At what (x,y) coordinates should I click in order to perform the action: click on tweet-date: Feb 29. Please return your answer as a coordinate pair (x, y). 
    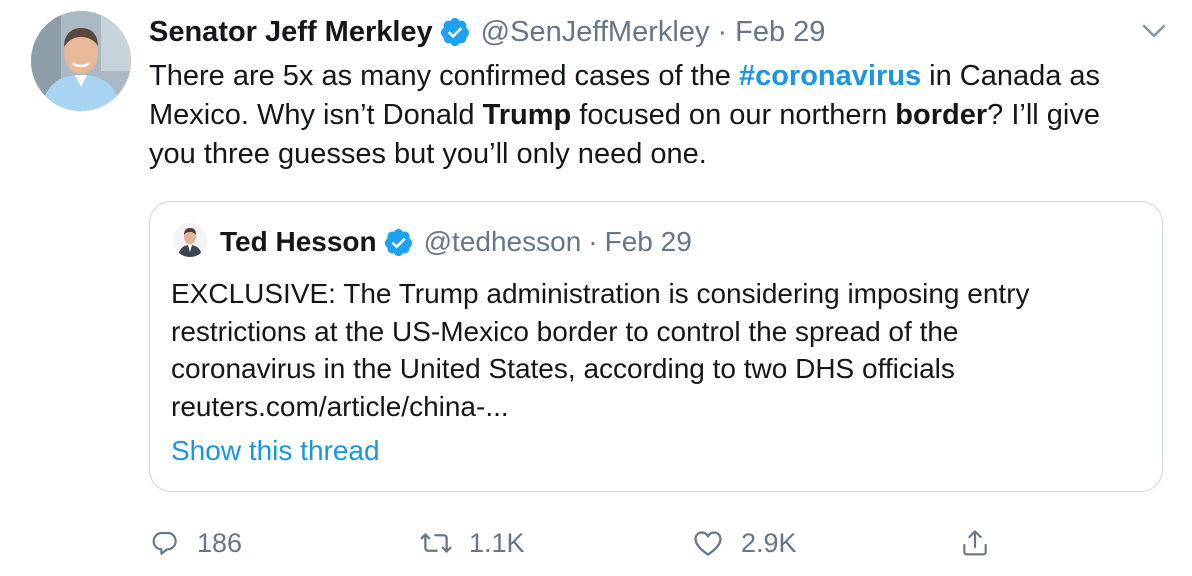
    Looking at the image, I should click on (780, 32).